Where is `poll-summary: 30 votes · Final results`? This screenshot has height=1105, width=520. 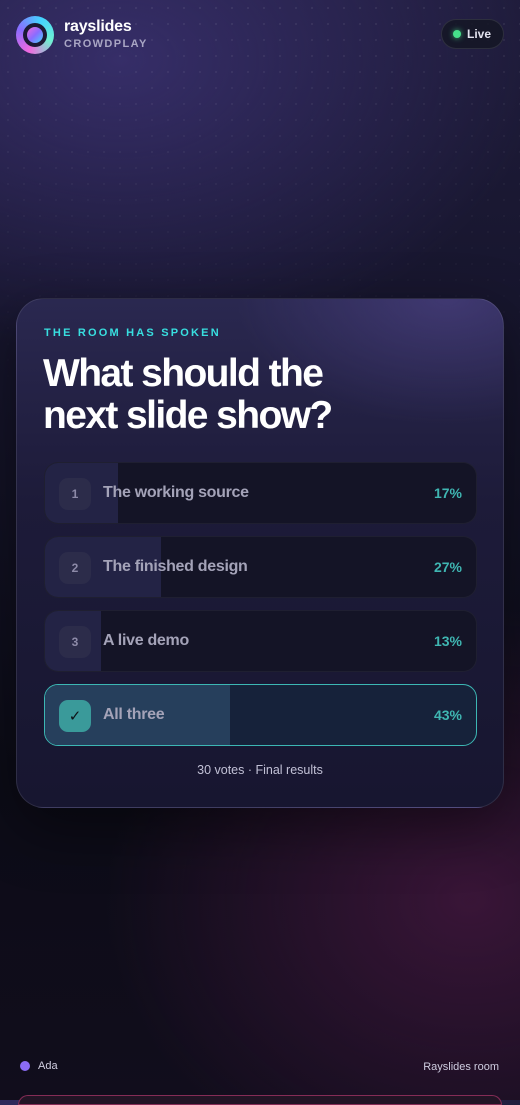 poll-summary: 30 votes · Final results is located at coordinates (260, 770).